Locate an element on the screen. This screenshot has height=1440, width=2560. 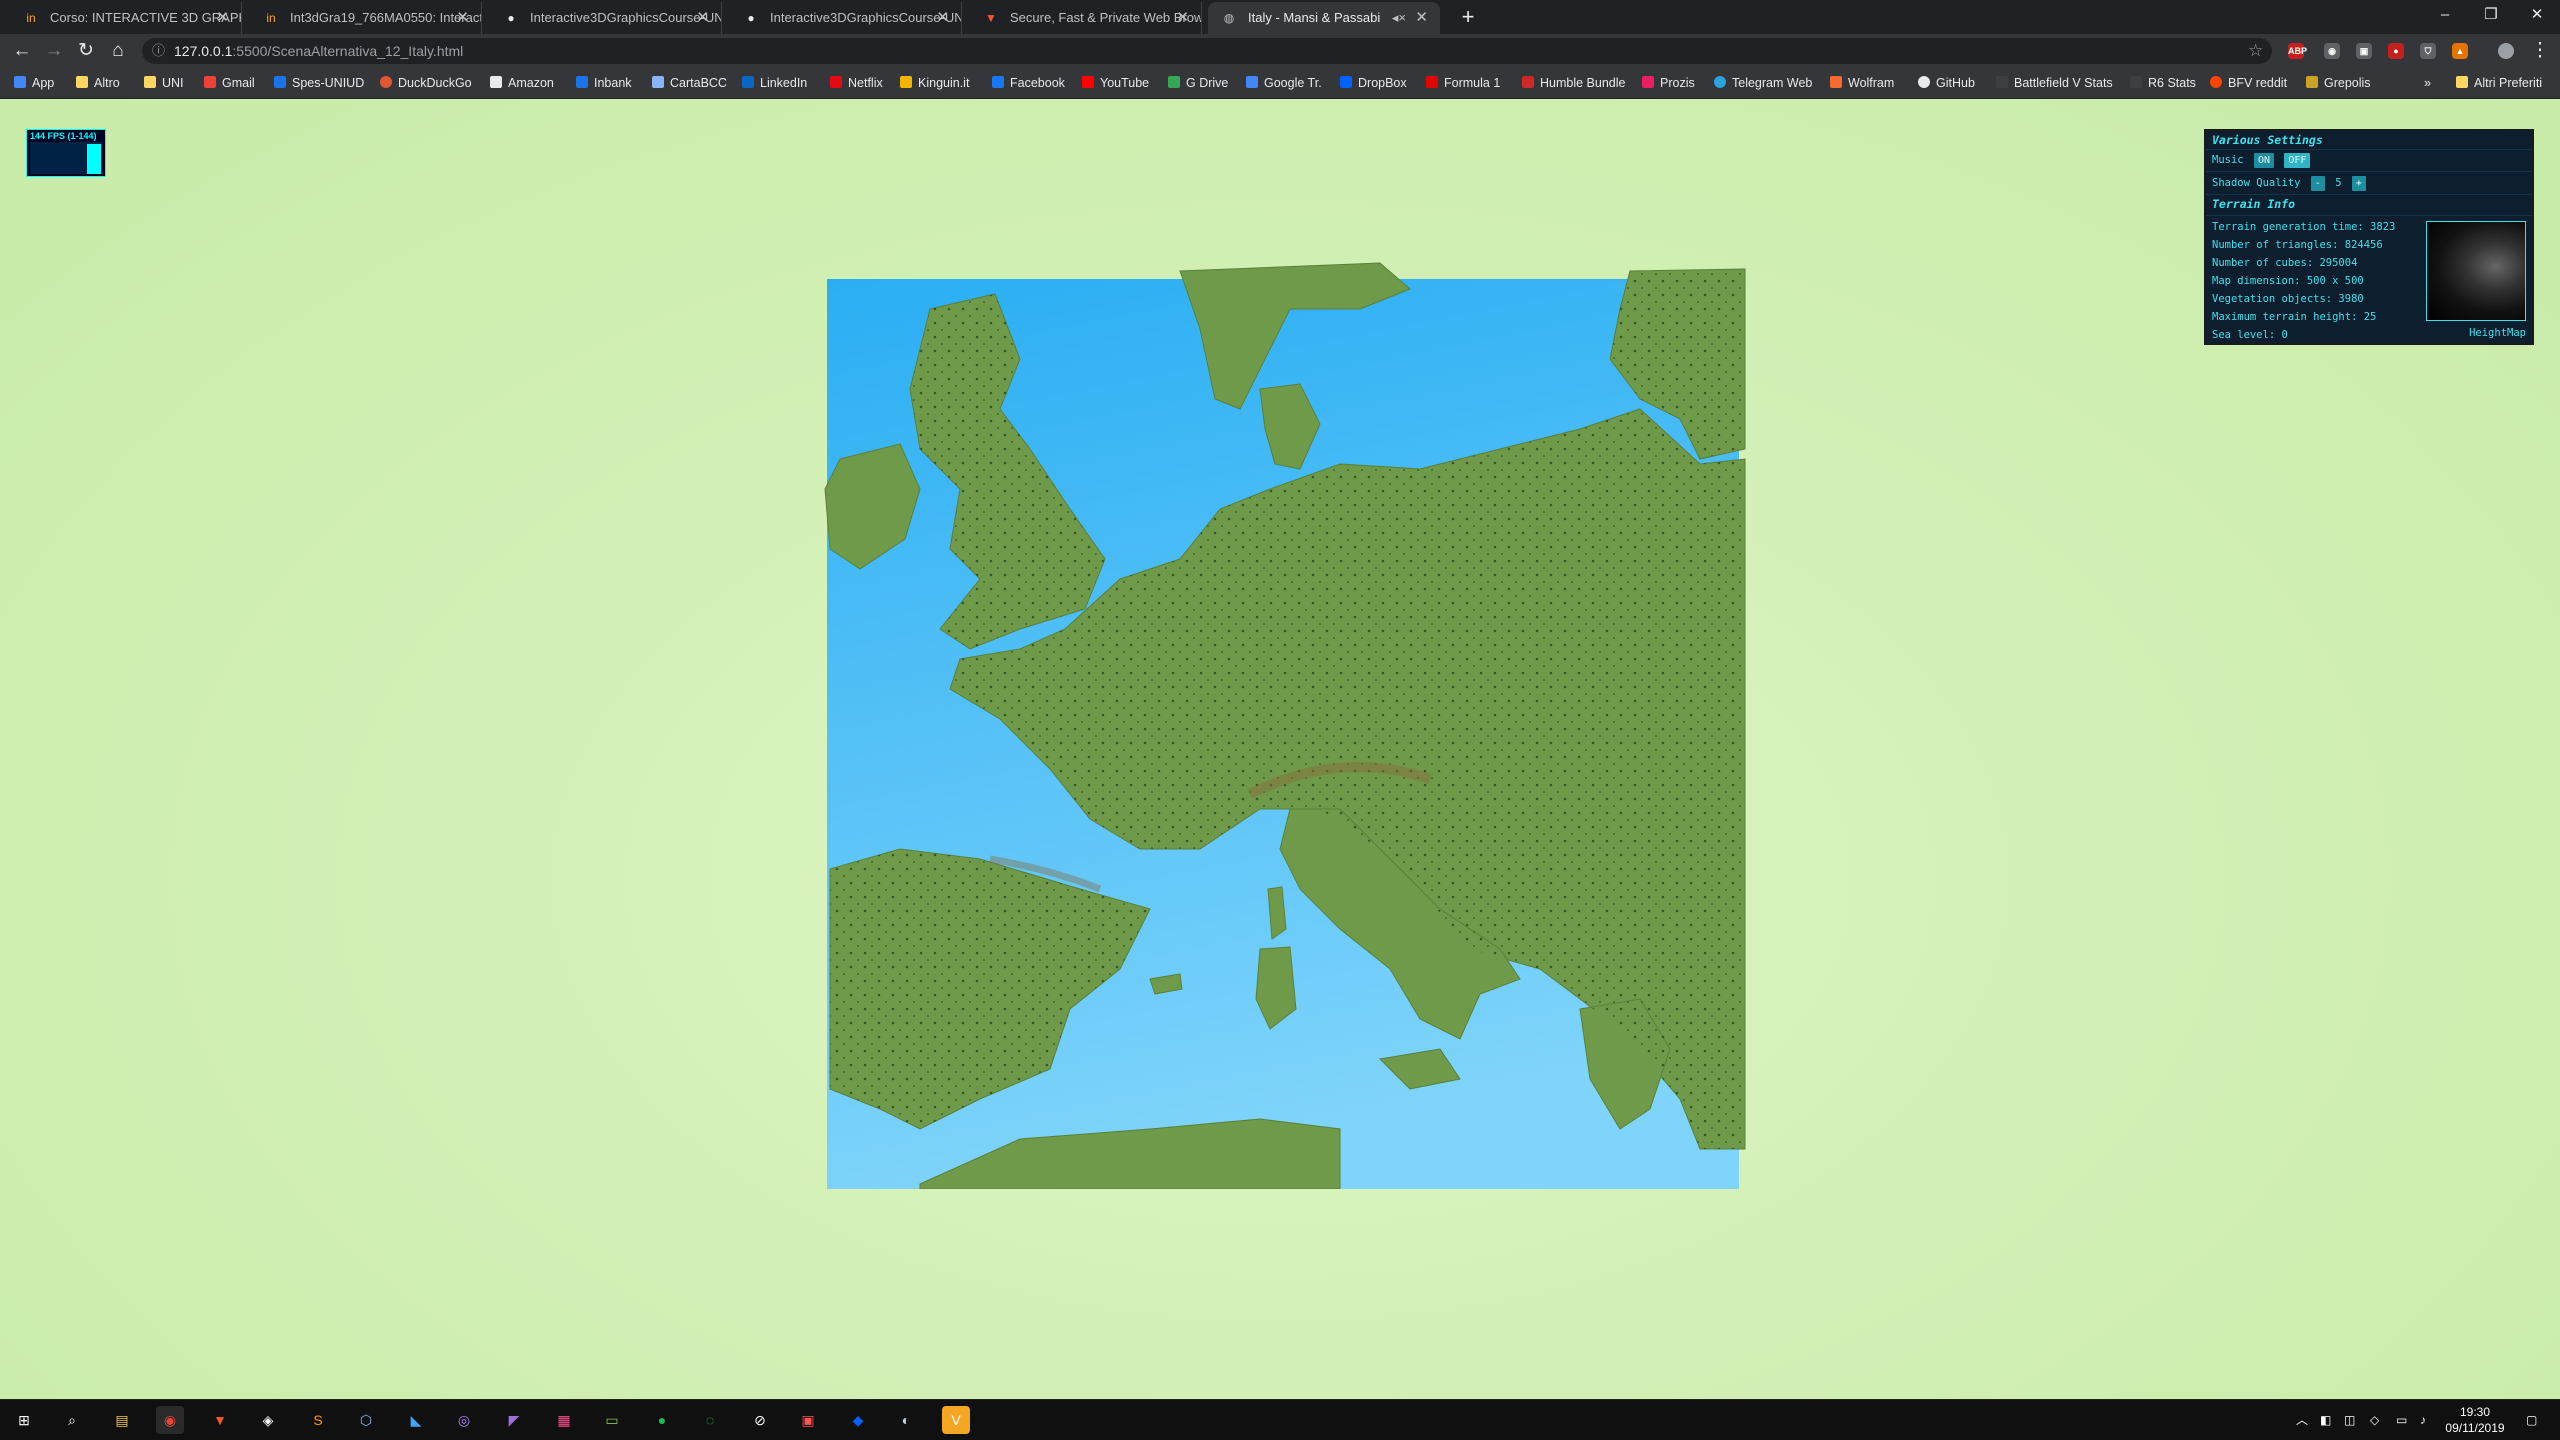
bookmark-dropbox: DropBox is located at coordinates (1373, 83).